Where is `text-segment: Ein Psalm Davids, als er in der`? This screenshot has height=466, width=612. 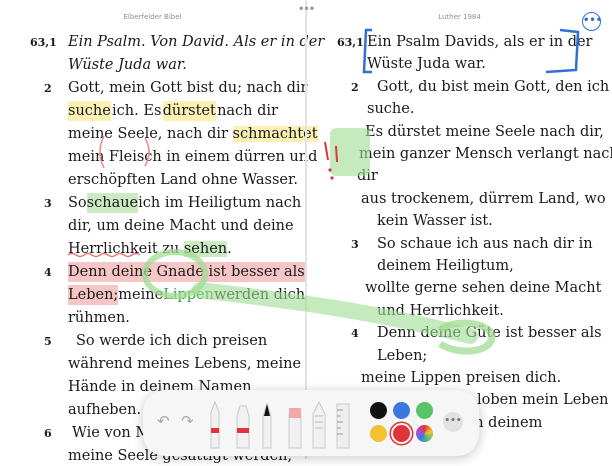
text-segment: Ein Psalm Davids, als er in der is located at coordinates (480, 42).